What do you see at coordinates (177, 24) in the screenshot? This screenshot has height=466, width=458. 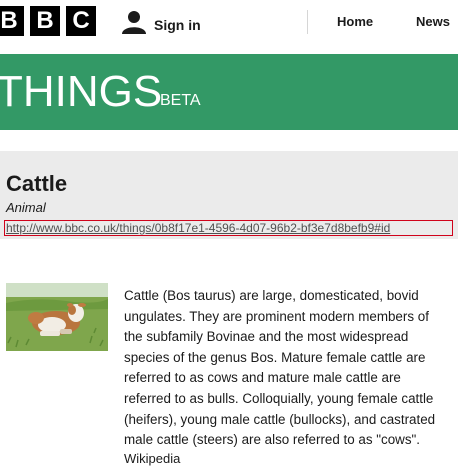 I see `signin-label: Sign in` at bounding box center [177, 24].